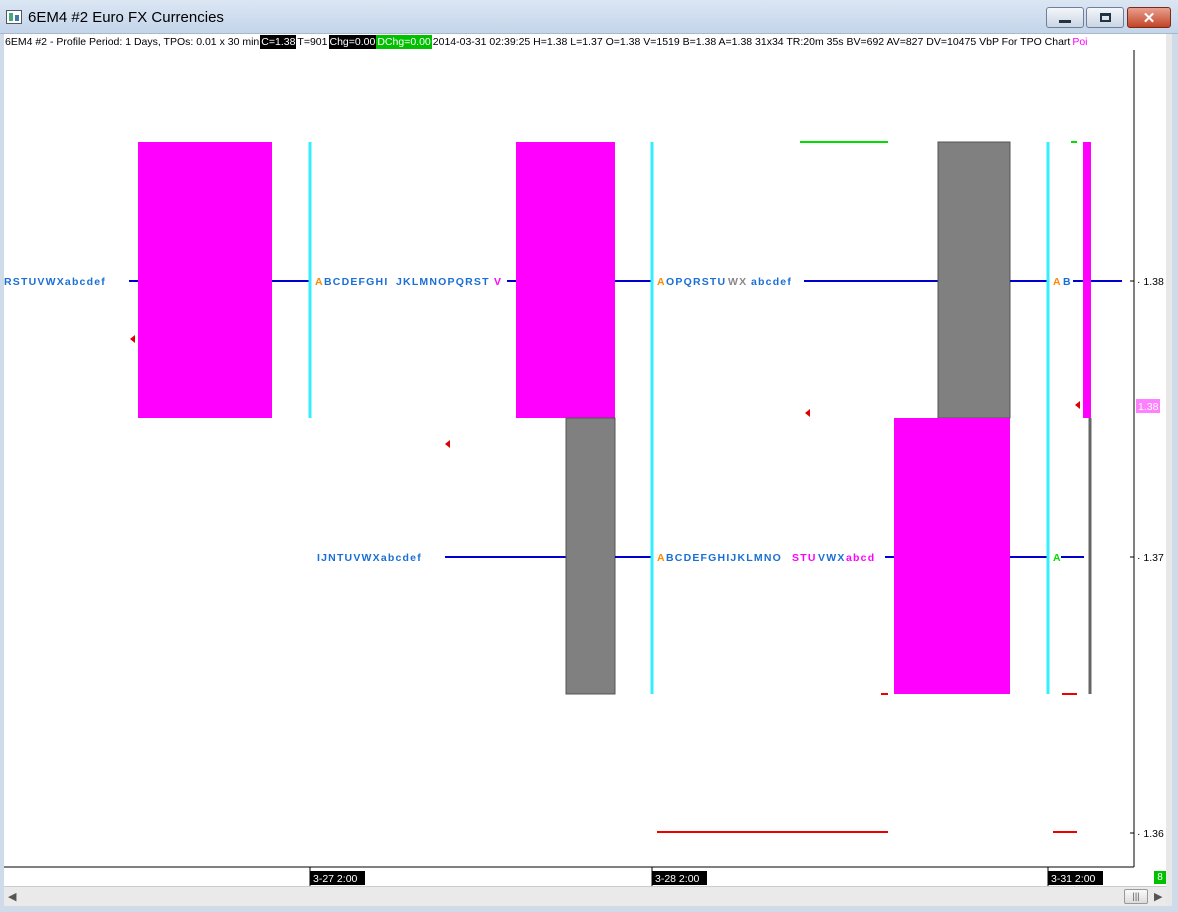 The height and width of the screenshot is (912, 1178). What do you see at coordinates (443, 282) in the screenshot?
I see `tpo-letters-day2b: JKLMNOPQRST` at bounding box center [443, 282].